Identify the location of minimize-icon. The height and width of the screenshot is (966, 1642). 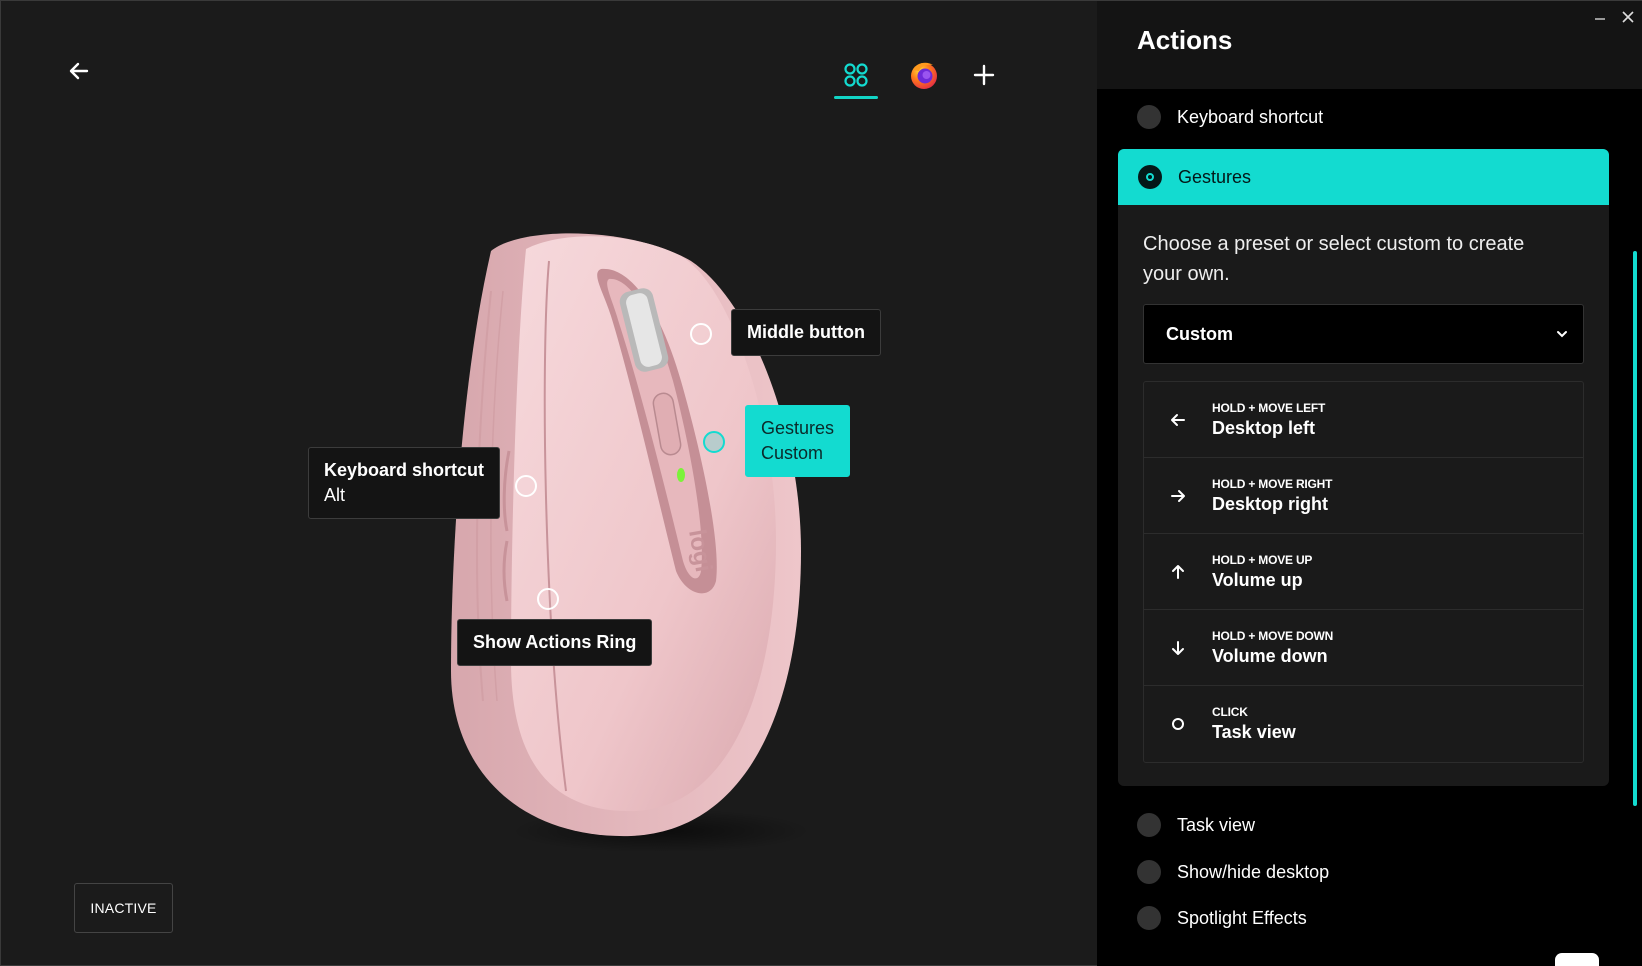
(1600, 19).